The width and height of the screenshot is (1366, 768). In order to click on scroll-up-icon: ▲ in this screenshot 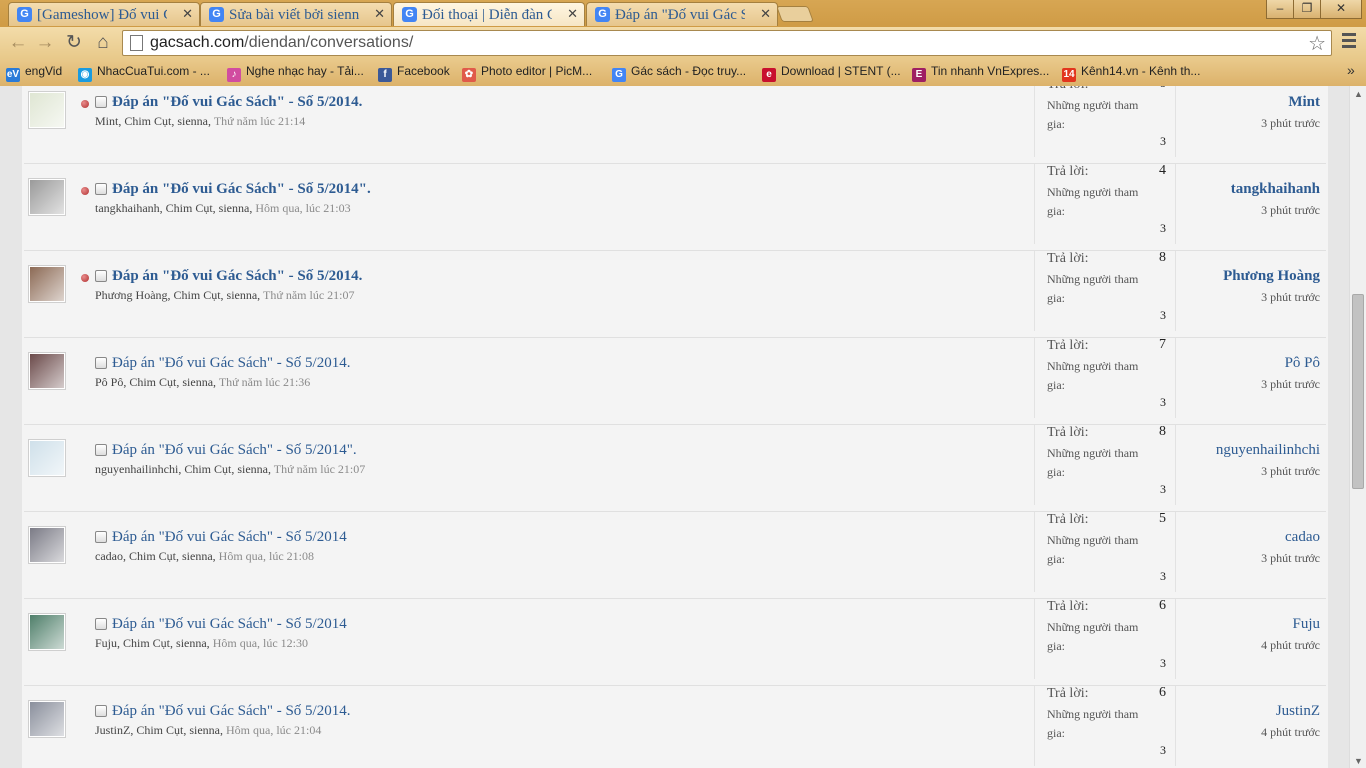, I will do `click(1358, 94)`.